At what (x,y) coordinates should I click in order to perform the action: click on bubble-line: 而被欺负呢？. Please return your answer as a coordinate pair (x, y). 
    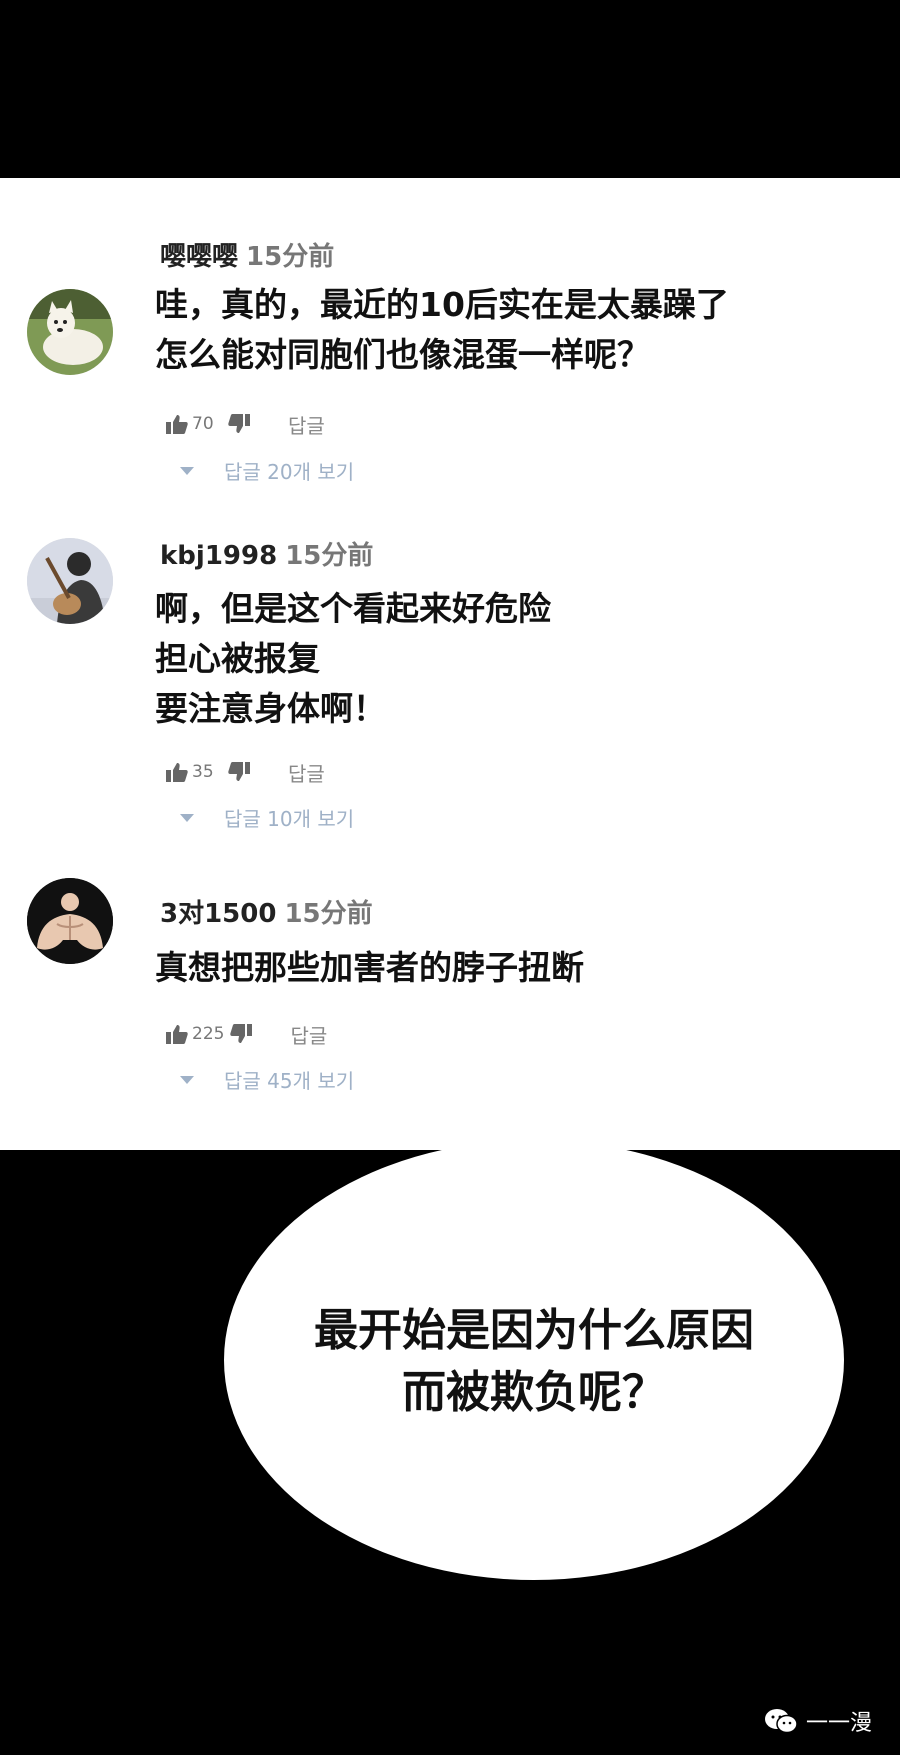
    Looking at the image, I should click on (534, 1392).